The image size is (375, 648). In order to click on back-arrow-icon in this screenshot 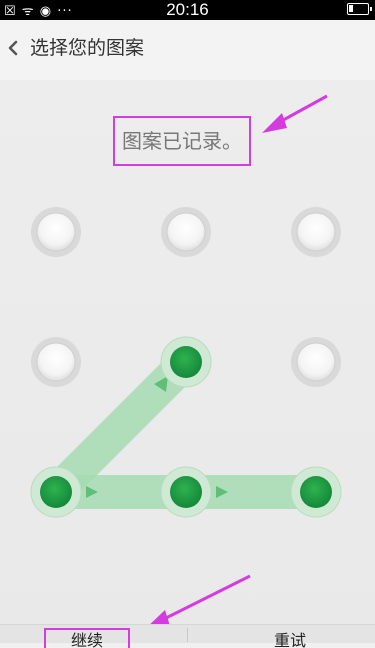, I will do `click(14, 48)`.